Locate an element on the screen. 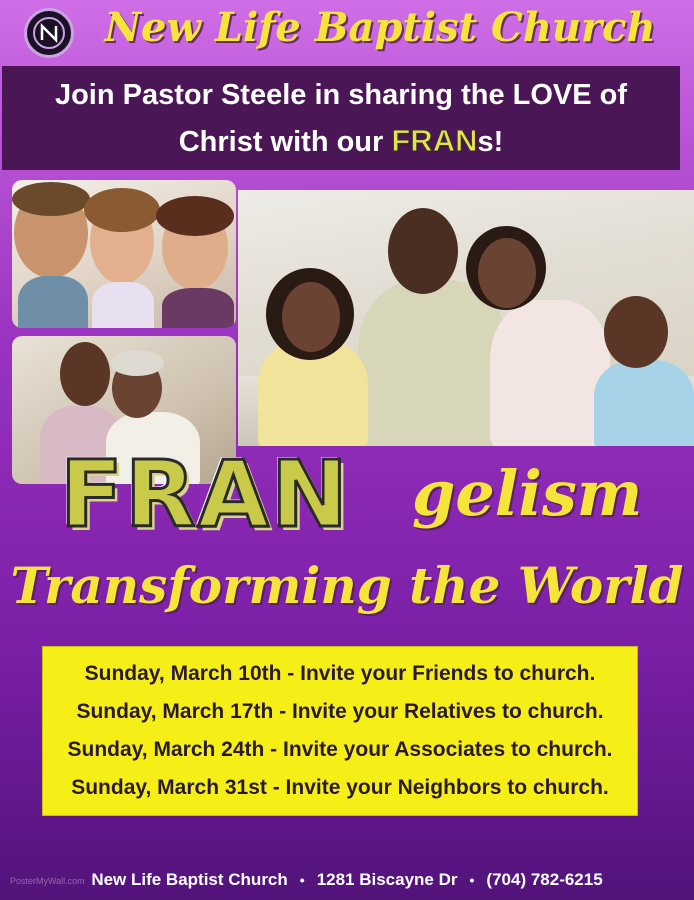  banner-line-2-suffix: s! is located at coordinates (490, 141).